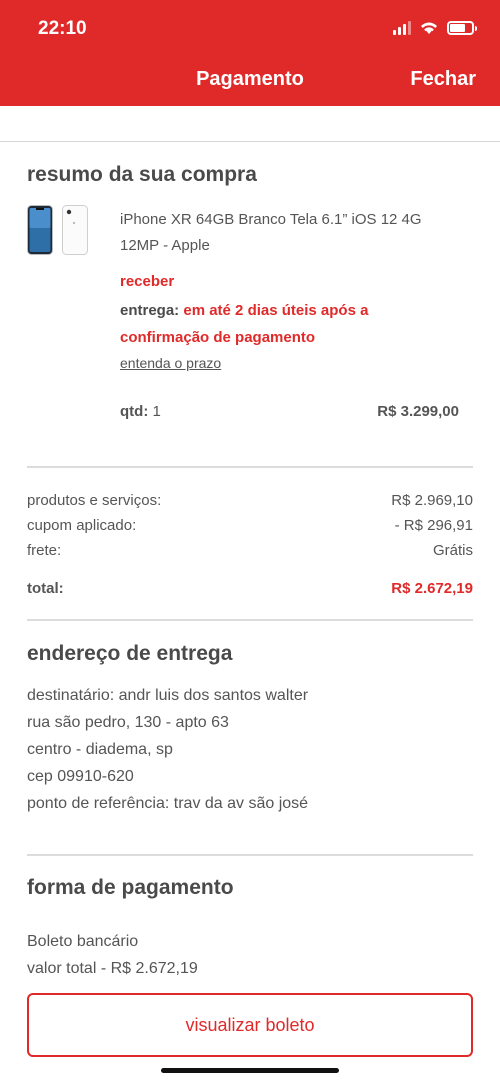  I want to click on address-street: rua são pedro, 130 - apto 63, so click(128, 722).